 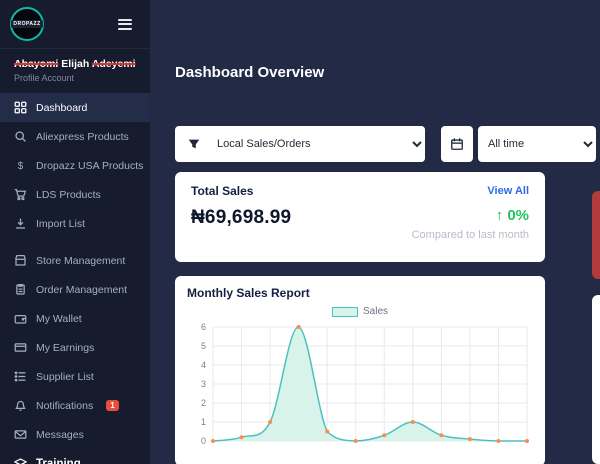 I want to click on sidebar-item-aliexpress-products: Aliexpress Products, so click(x=75, y=136).